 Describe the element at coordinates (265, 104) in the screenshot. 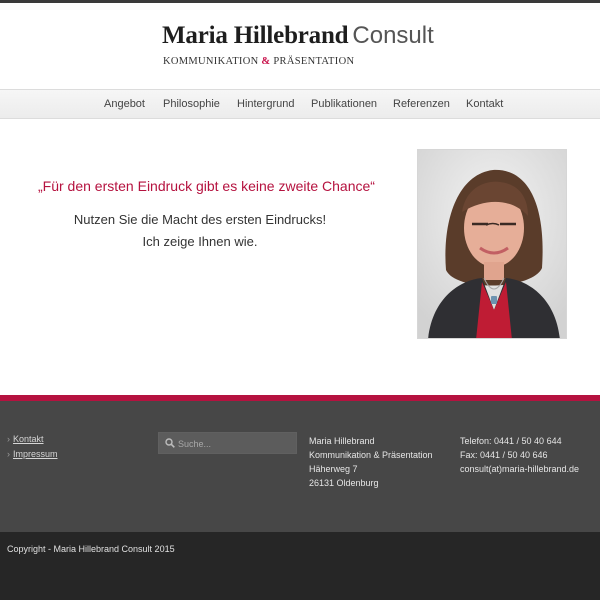

I see `nav-item-hintergrund: Hintergrund` at that location.